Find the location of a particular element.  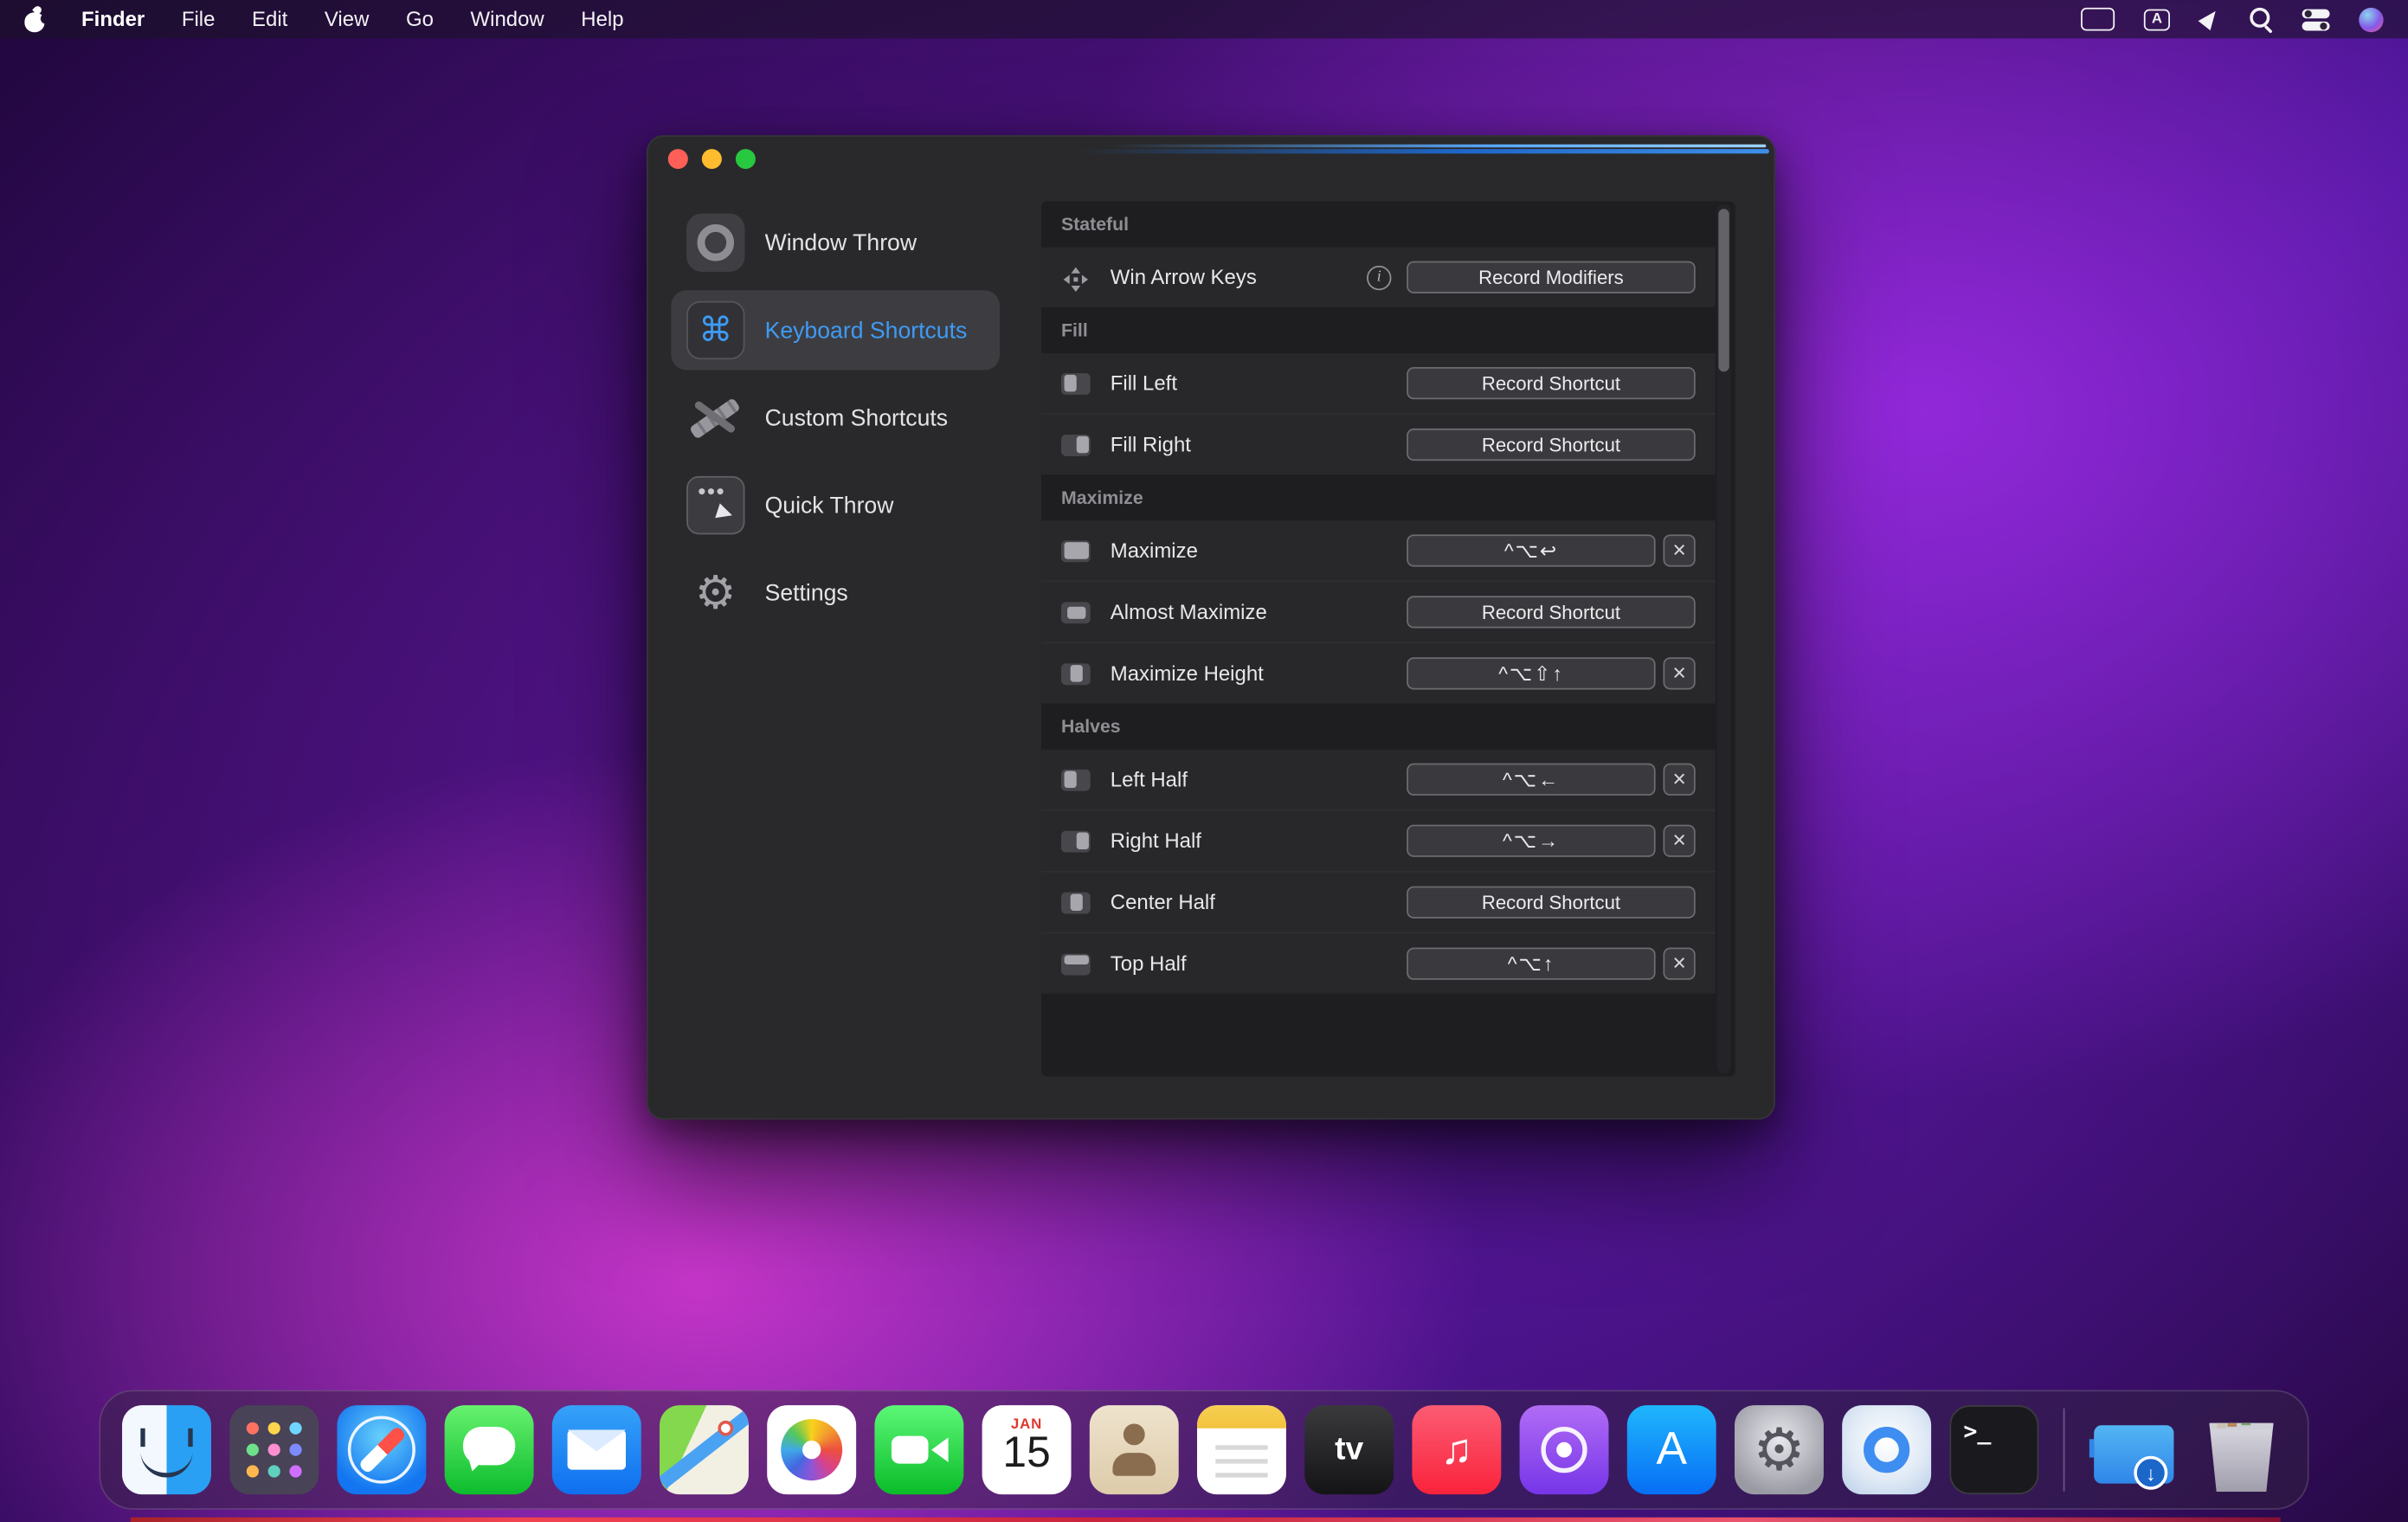

dock-icon-music: ♫ is located at coordinates (1457, 1450).